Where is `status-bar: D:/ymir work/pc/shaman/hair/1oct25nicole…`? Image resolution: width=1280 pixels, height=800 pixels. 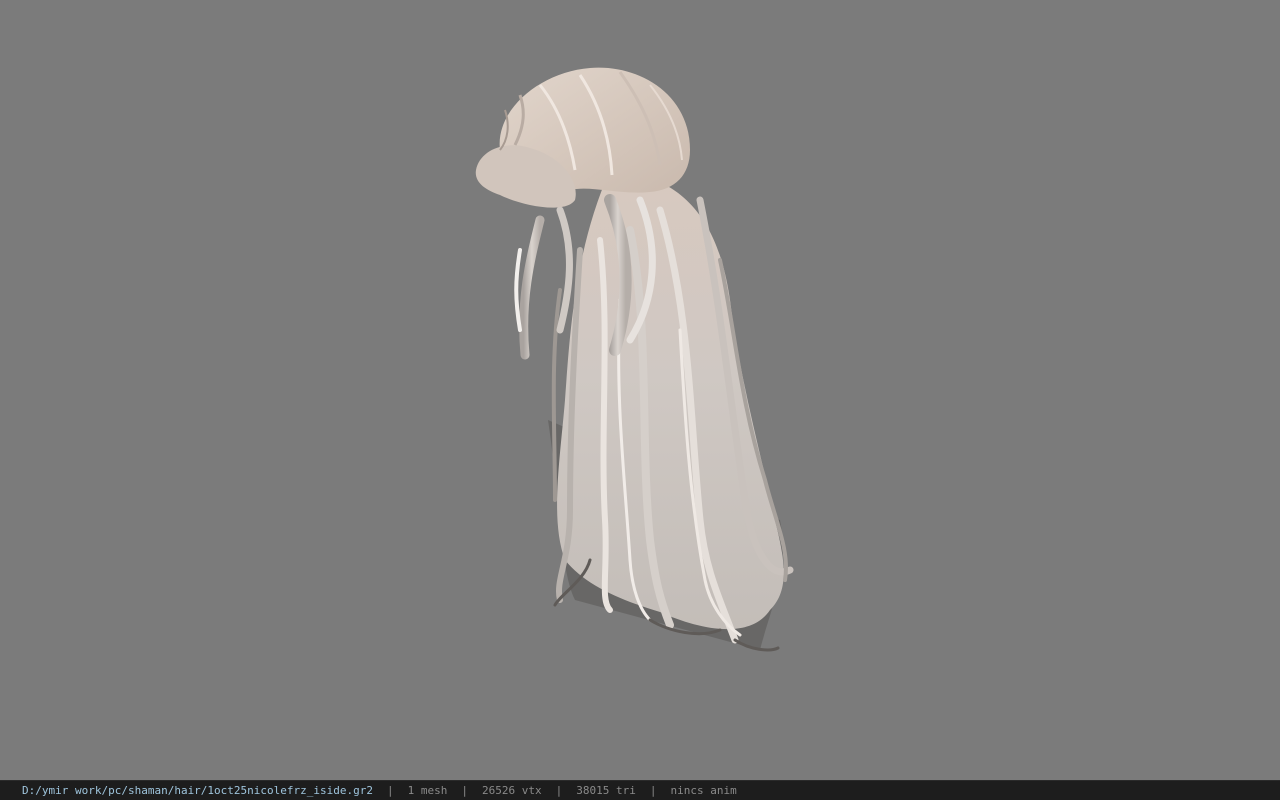
status-bar: D:/ymir work/pc/shaman/hair/1oct25nicole… is located at coordinates (640, 790).